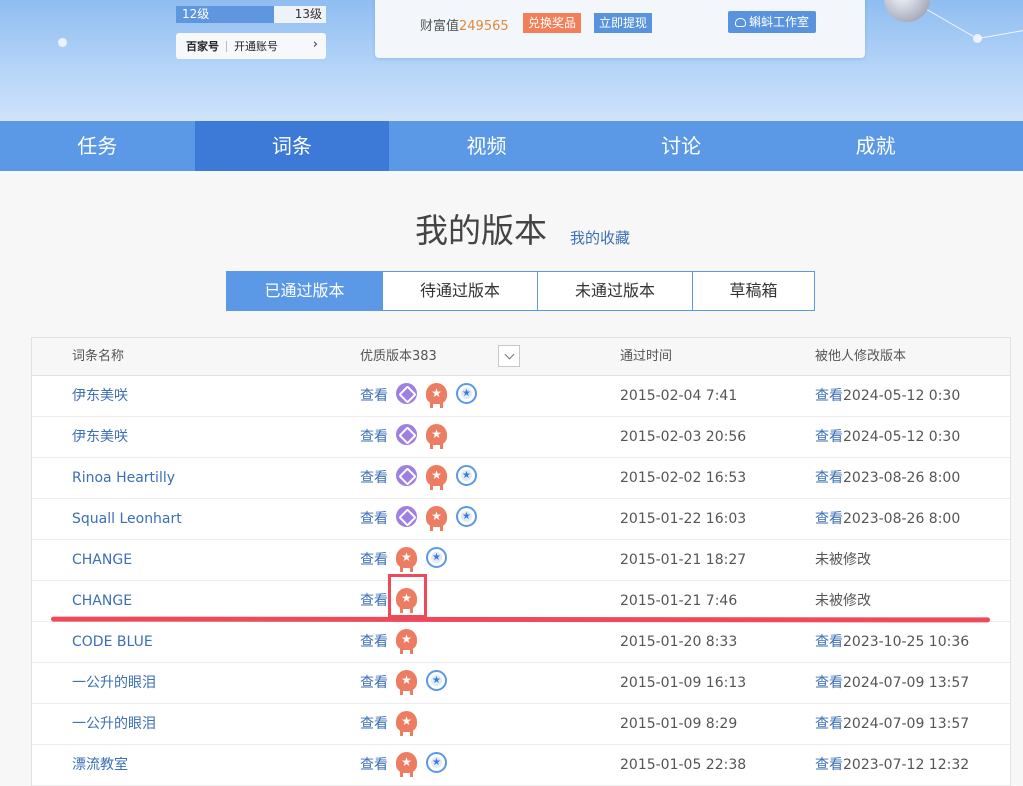 The height and width of the screenshot is (786, 1023). What do you see at coordinates (875, 146) in the screenshot?
I see `nav-tab-achievements: 成就` at bounding box center [875, 146].